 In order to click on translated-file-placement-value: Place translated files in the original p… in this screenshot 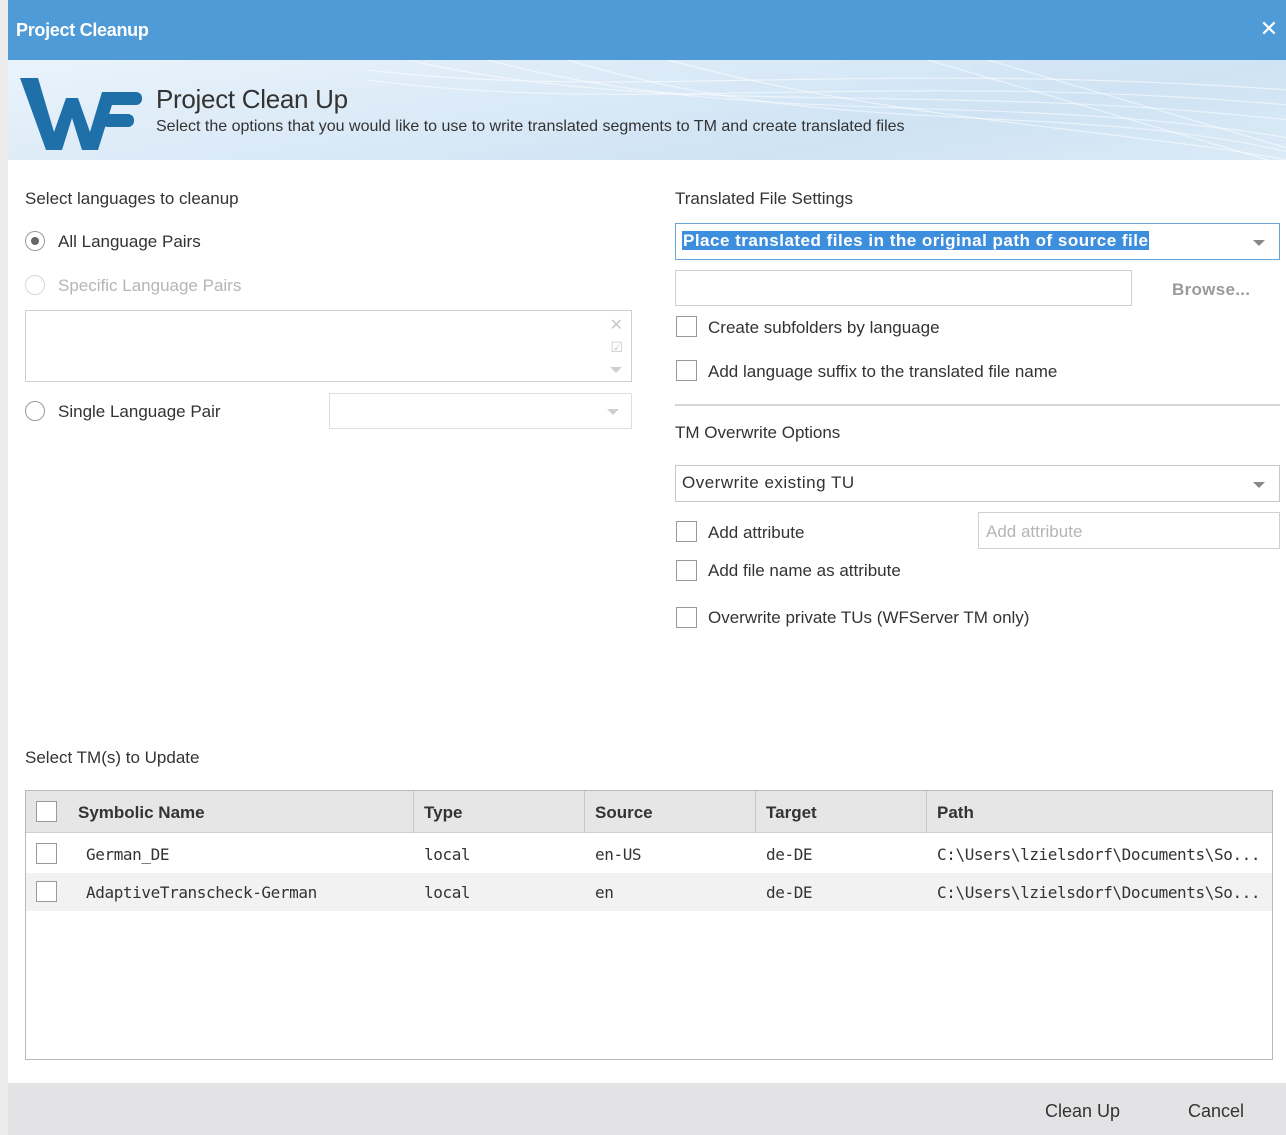, I will do `click(916, 240)`.